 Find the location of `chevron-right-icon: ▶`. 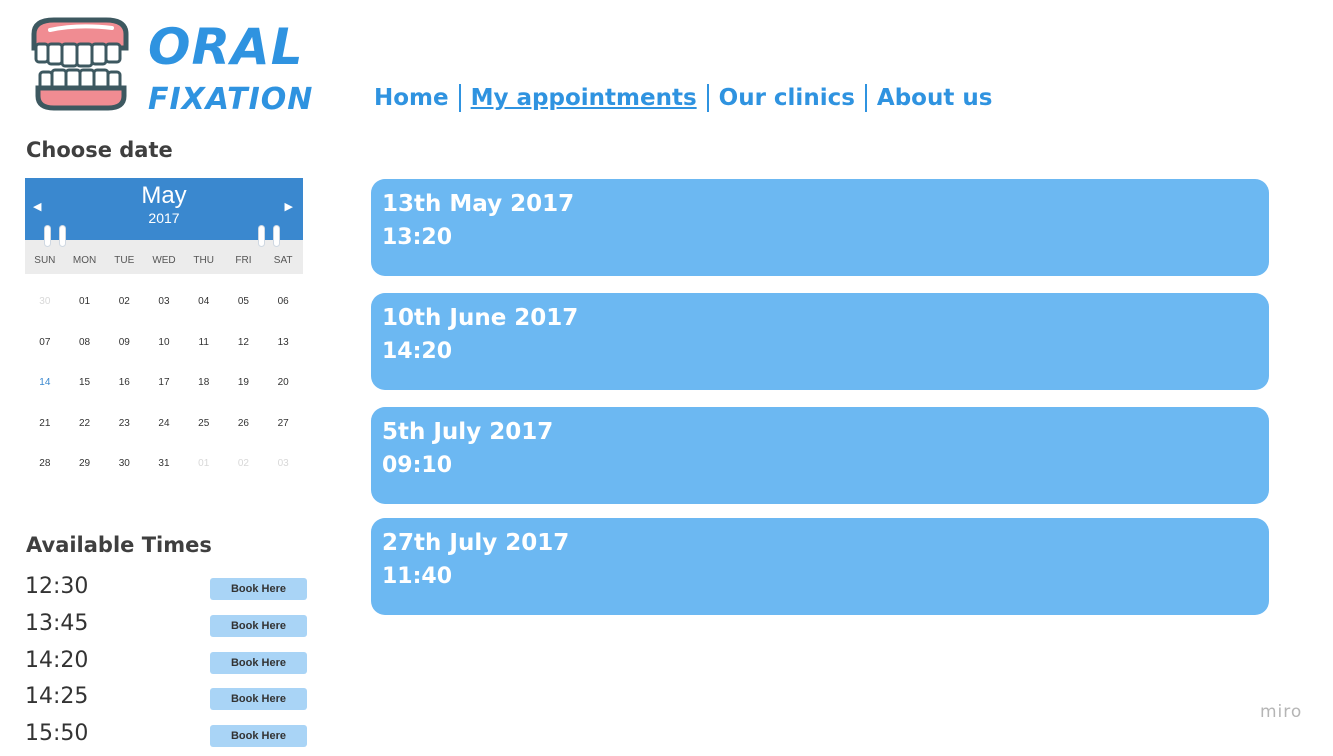

chevron-right-icon: ▶ is located at coordinates (289, 206).